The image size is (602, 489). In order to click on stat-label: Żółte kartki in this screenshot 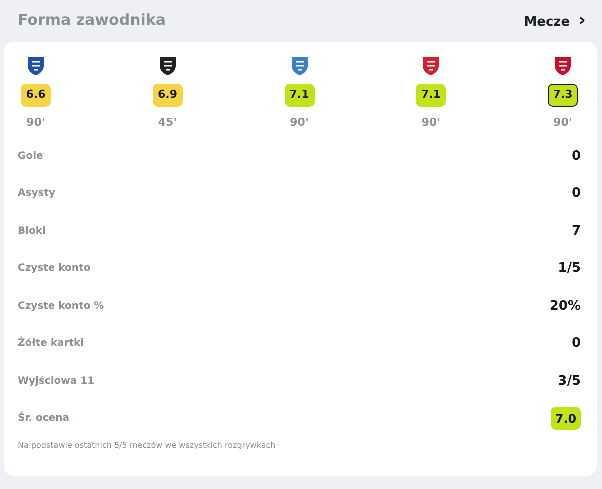, I will do `click(51, 344)`.